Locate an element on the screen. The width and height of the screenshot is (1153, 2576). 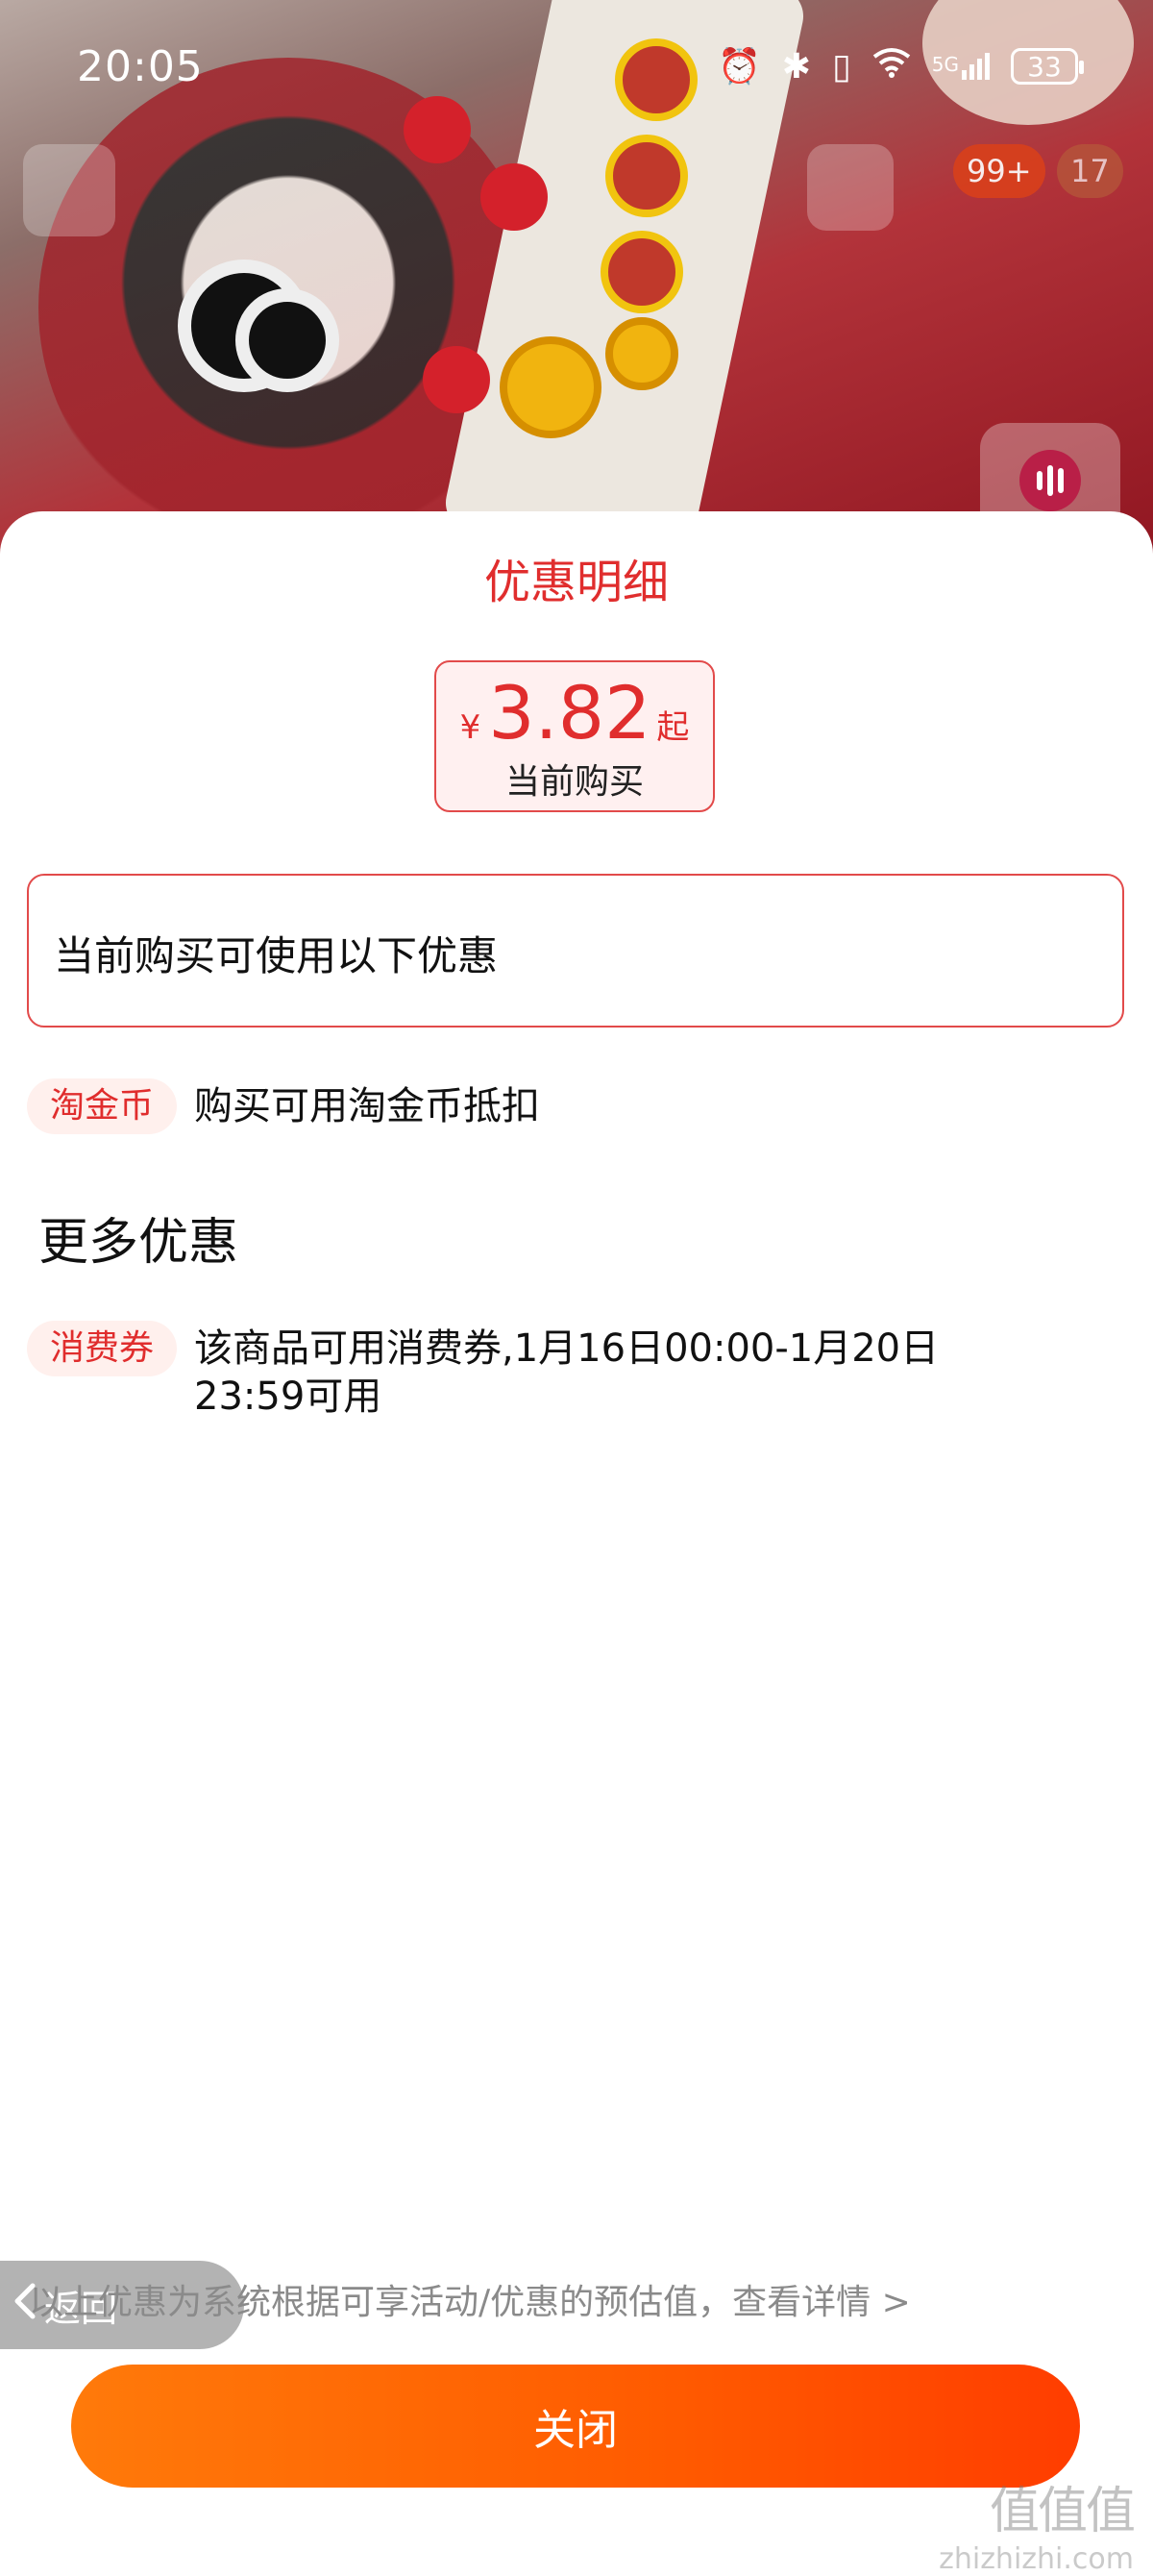
battery-level: 33 is located at coordinates (1044, 66).